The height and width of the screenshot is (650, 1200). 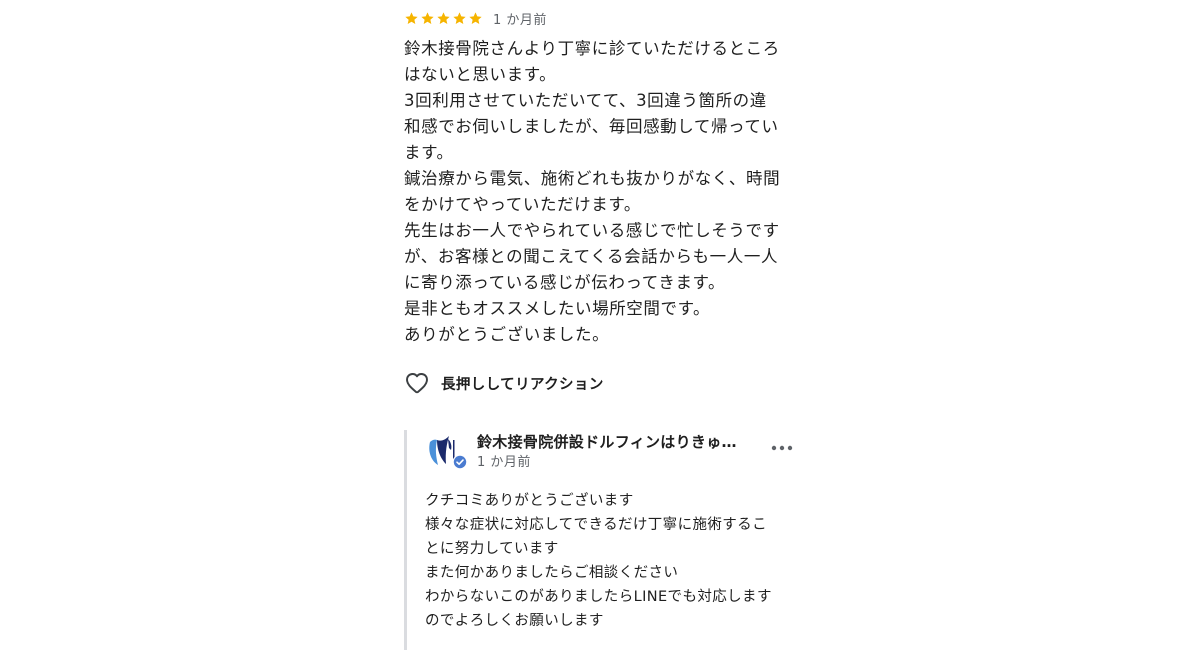 I want to click on review-text-line: 鍼治療から電気、施術どれも抜かりがなく、時間, so click(x=592, y=178).